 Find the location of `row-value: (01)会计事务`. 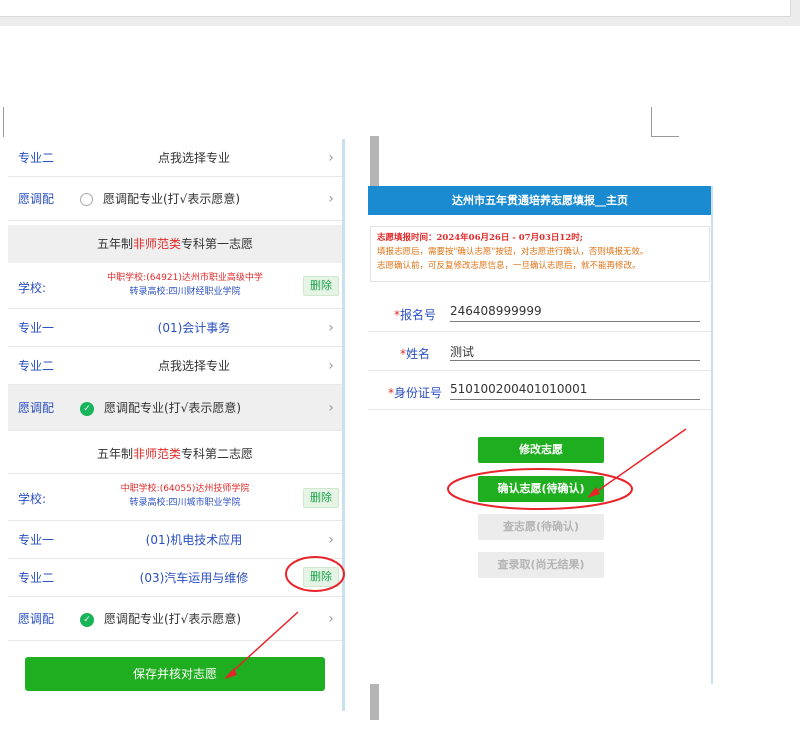

row-value: (01)会计事务 is located at coordinates (194, 328).